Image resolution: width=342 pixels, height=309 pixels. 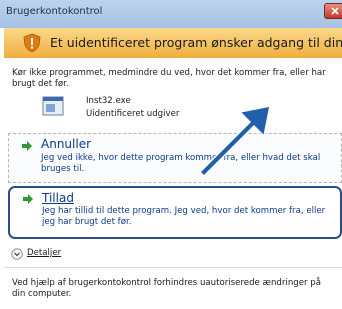 What do you see at coordinates (133, 114) in the screenshot?
I see `publisher-label: Uidentificeret udgiver` at bounding box center [133, 114].